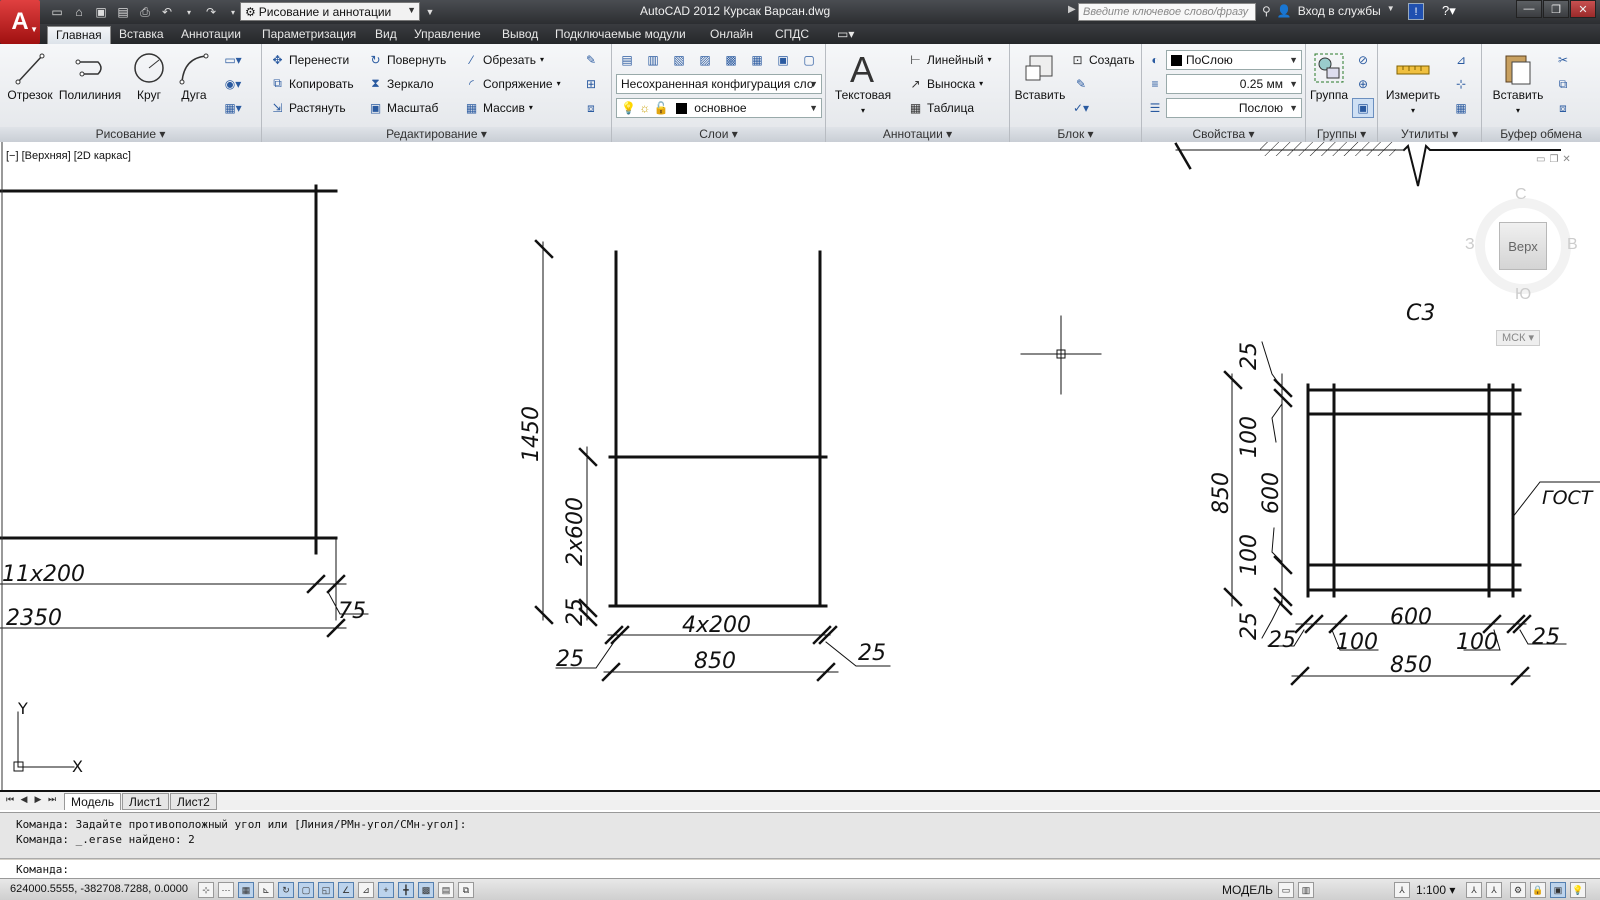  What do you see at coordinates (52, 801) in the screenshot?
I see `last-tab-icon: ⏭` at bounding box center [52, 801].